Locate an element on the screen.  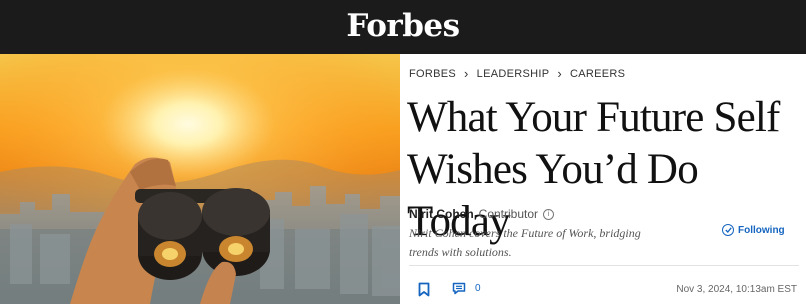
author-row: Nirit Cohen Contributor i is located at coordinates (482, 214).